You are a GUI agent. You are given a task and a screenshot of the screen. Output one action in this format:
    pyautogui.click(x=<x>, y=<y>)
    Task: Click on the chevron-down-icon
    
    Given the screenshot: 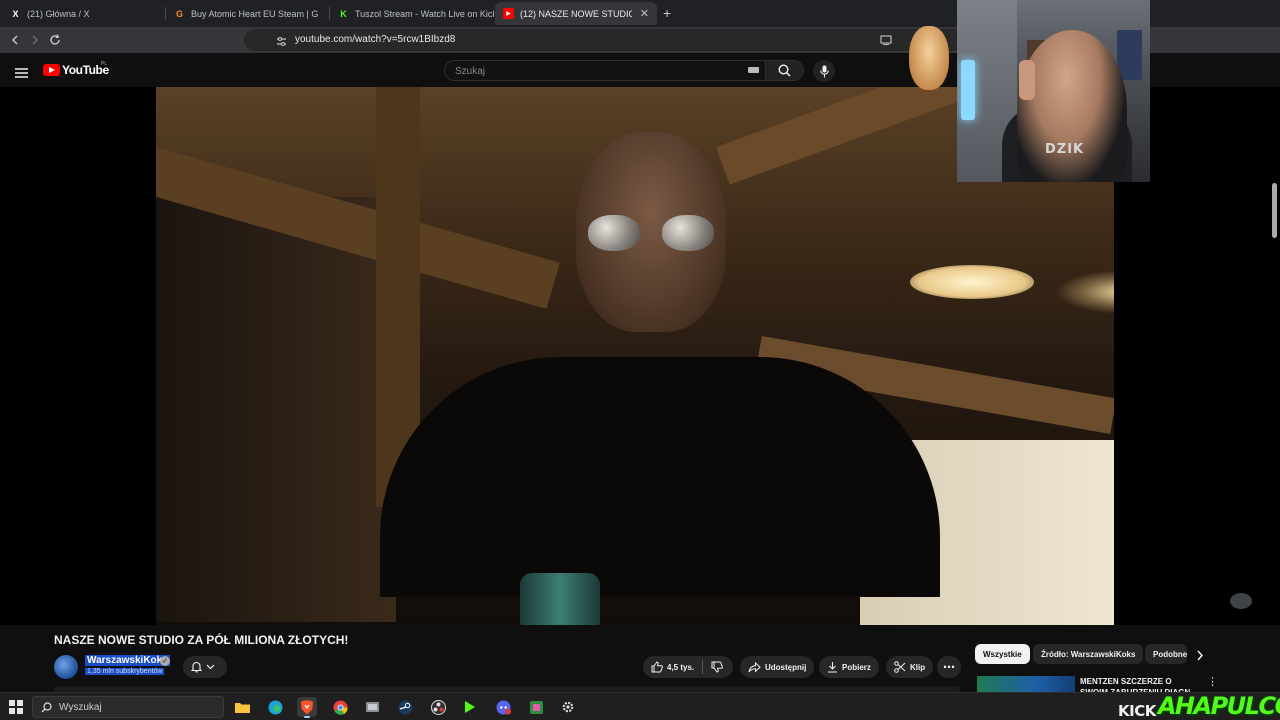 What is the action you would take?
    pyautogui.click(x=210, y=667)
    